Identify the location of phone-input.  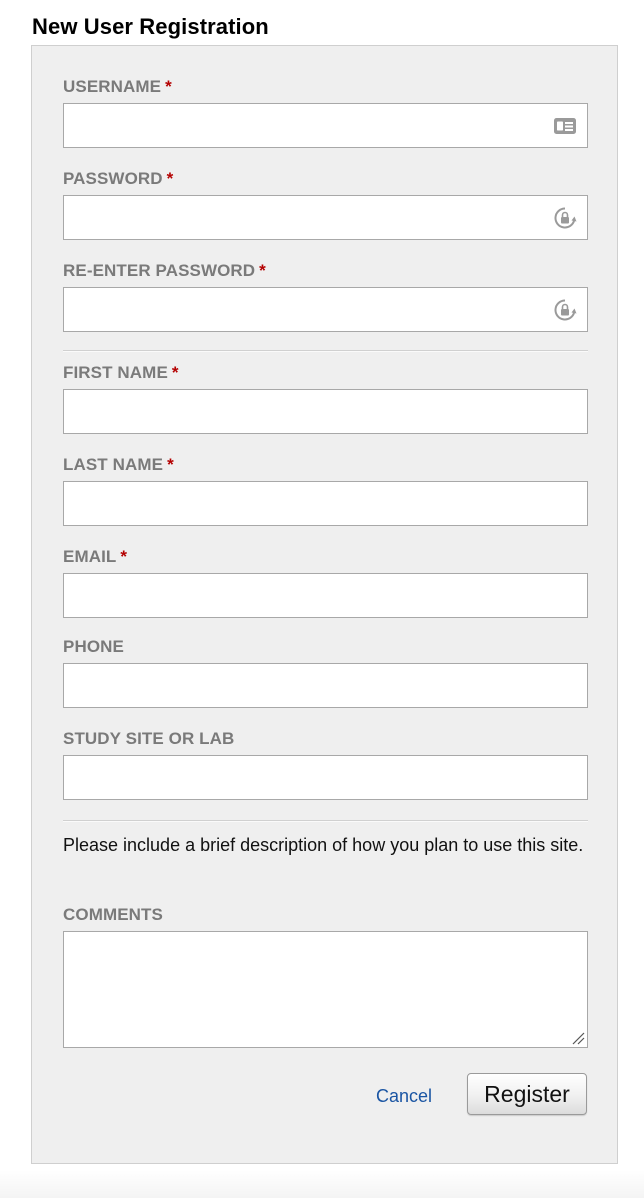
(325, 685).